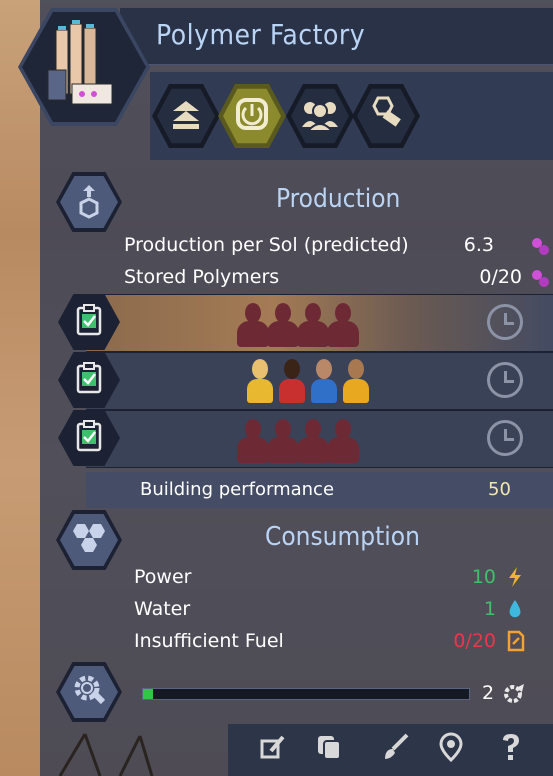 Image resolution: width=553 pixels, height=776 pixels. I want to click on edit-icon, so click(273, 749).